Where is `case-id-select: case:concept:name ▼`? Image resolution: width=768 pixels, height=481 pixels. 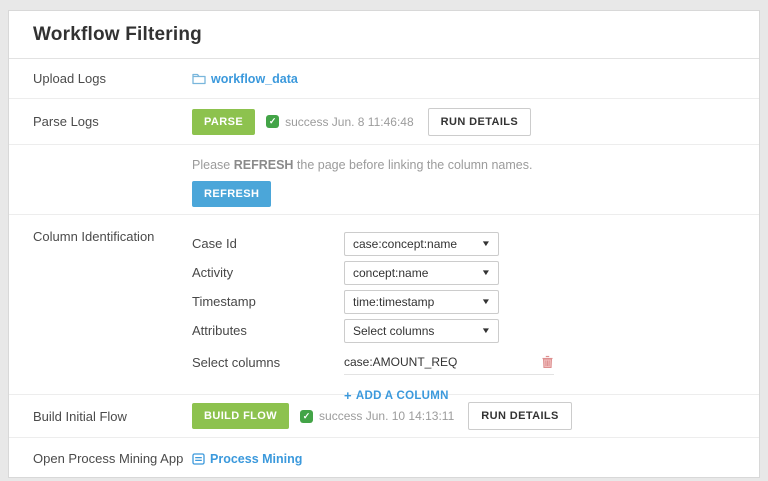
case-id-select: case:concept:name ▼ is located at coordinates (421, 243).